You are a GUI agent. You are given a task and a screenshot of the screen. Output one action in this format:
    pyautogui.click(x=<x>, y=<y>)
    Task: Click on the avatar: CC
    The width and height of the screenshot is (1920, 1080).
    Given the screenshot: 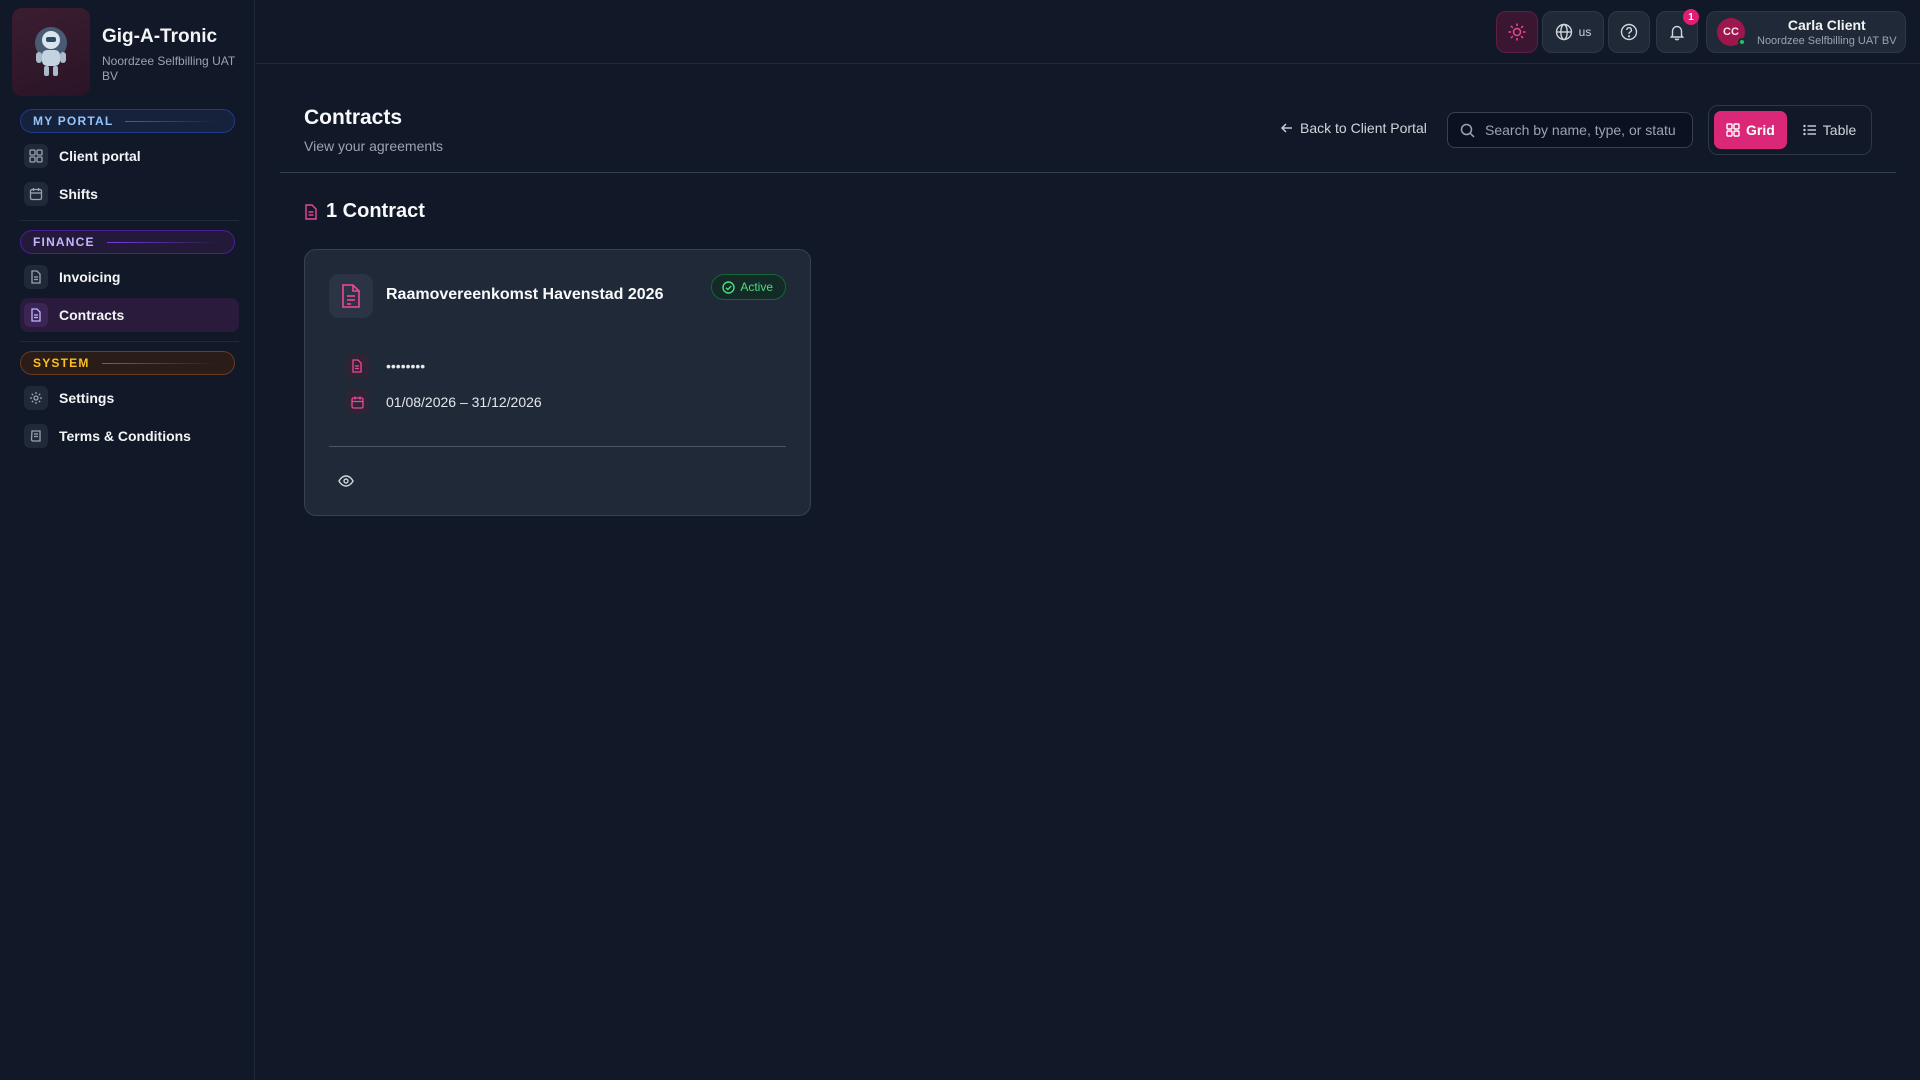 What is the action you would take?
    pyautogui.click(x=1731, y=32)
    